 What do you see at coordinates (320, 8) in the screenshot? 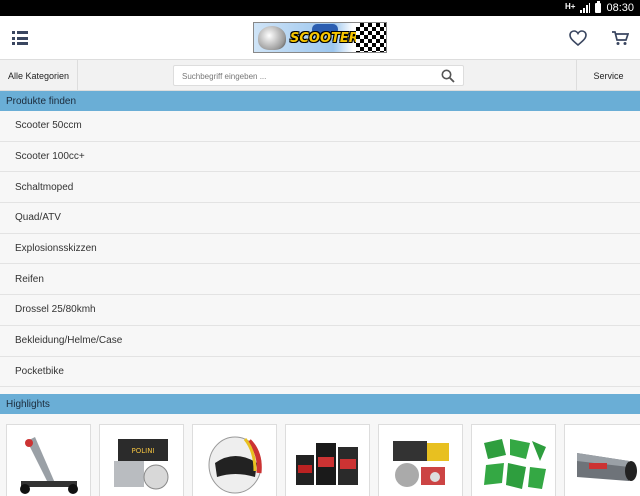
I see `status-bar: H+ 08:30` at bounding box center [320, 8].